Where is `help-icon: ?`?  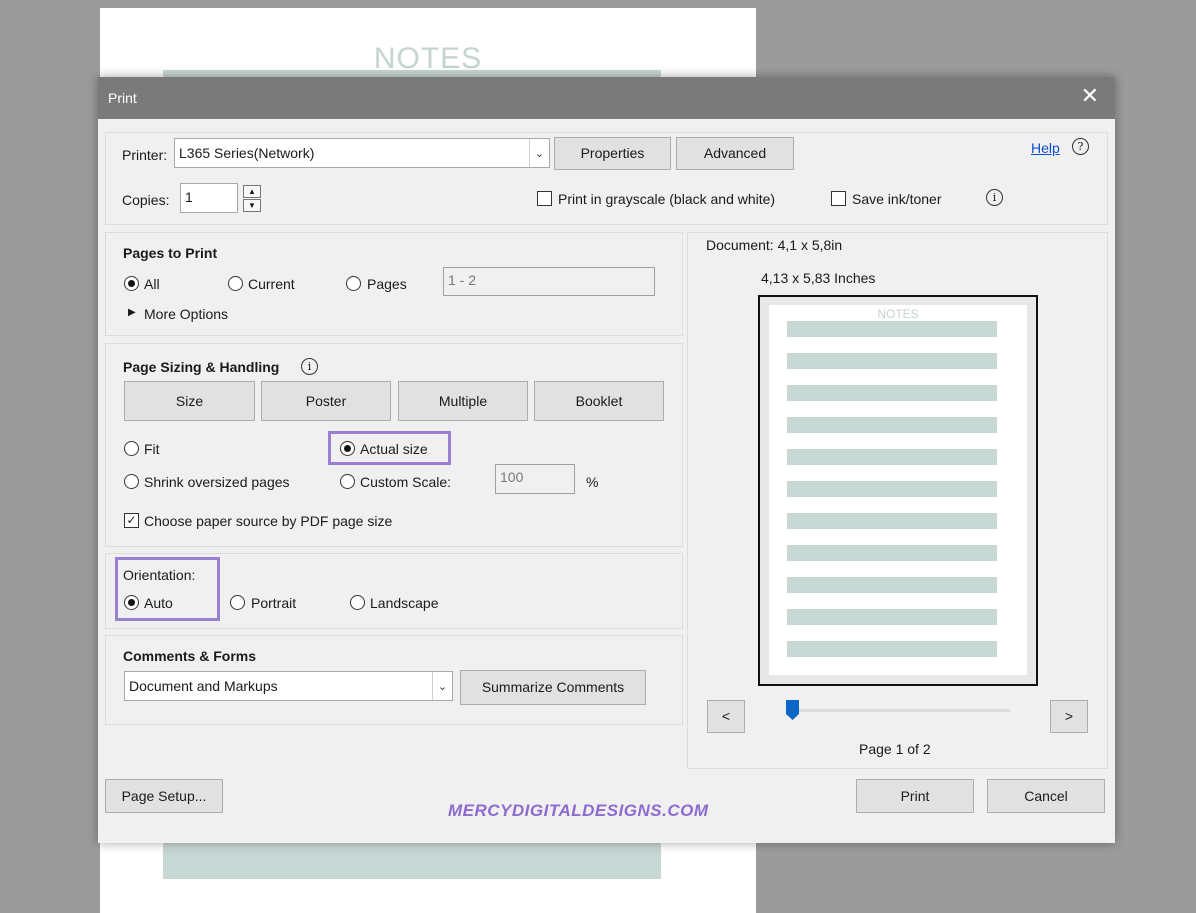
help-icon: ? is located at coordinates (1080, 146).